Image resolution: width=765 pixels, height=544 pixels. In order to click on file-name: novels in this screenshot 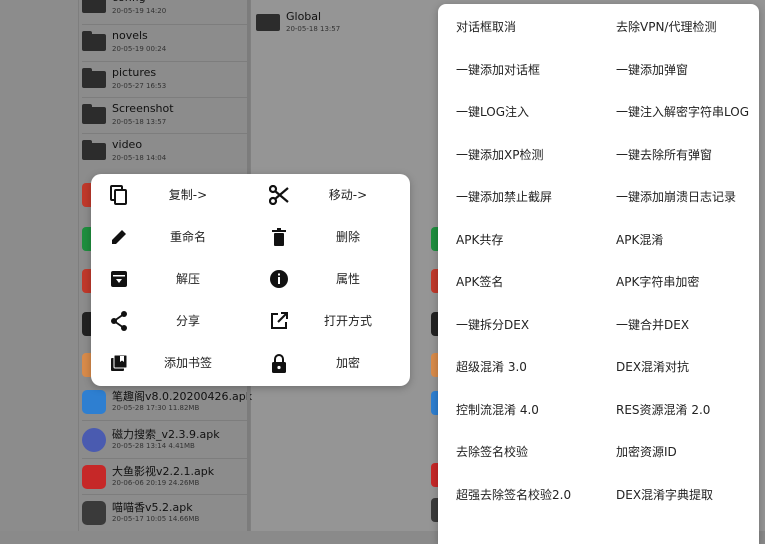, I will do `click(130, 35)`.